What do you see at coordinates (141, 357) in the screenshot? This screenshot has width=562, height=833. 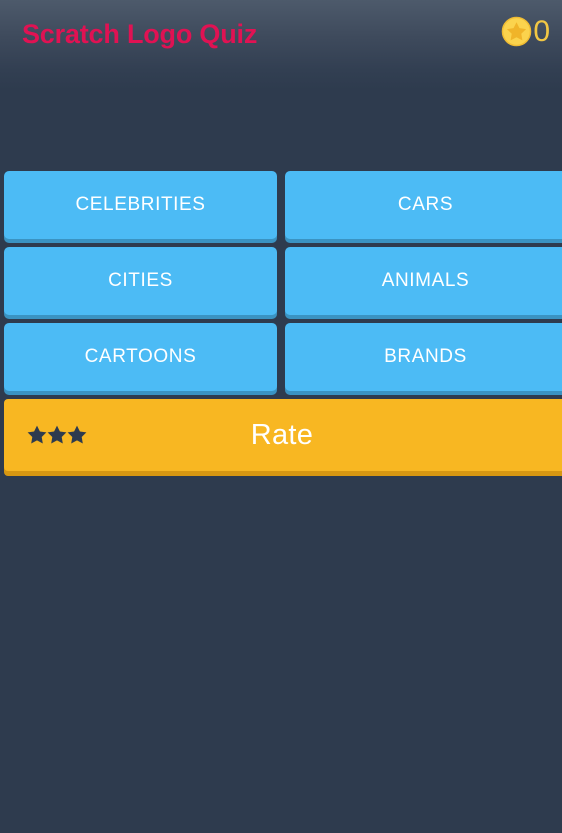 I see `category-button-cartoons: CARTOONS` at bounding box center [141, 357].